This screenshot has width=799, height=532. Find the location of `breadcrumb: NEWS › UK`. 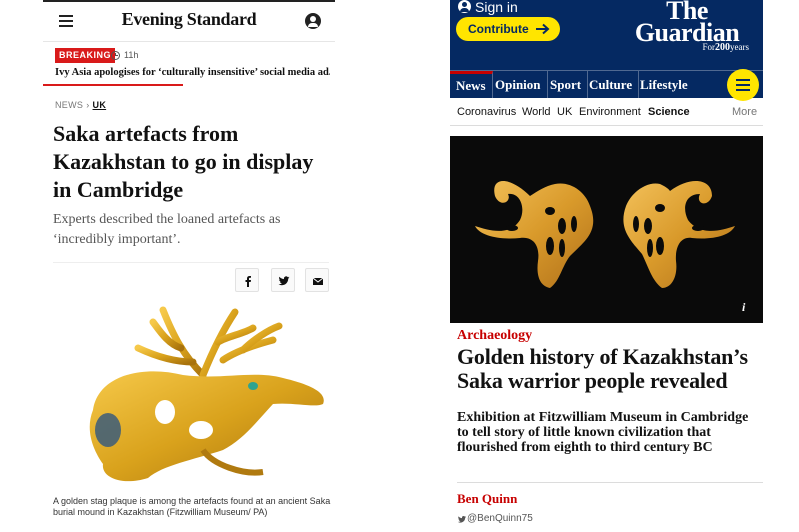

breadcrumb: NEWS › UK is located at coordinates (80, 105).